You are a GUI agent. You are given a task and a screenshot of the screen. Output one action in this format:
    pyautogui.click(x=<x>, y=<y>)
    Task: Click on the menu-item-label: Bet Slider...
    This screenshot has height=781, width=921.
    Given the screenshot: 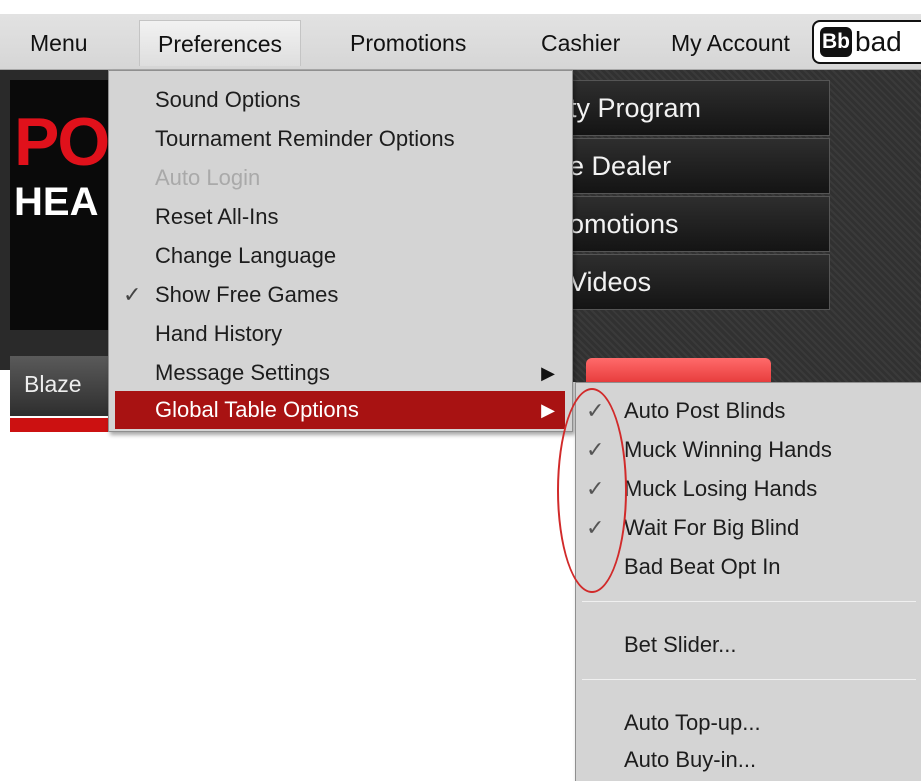 What is the action you would take?
    pyautogui.click(x=680, y=644)
    